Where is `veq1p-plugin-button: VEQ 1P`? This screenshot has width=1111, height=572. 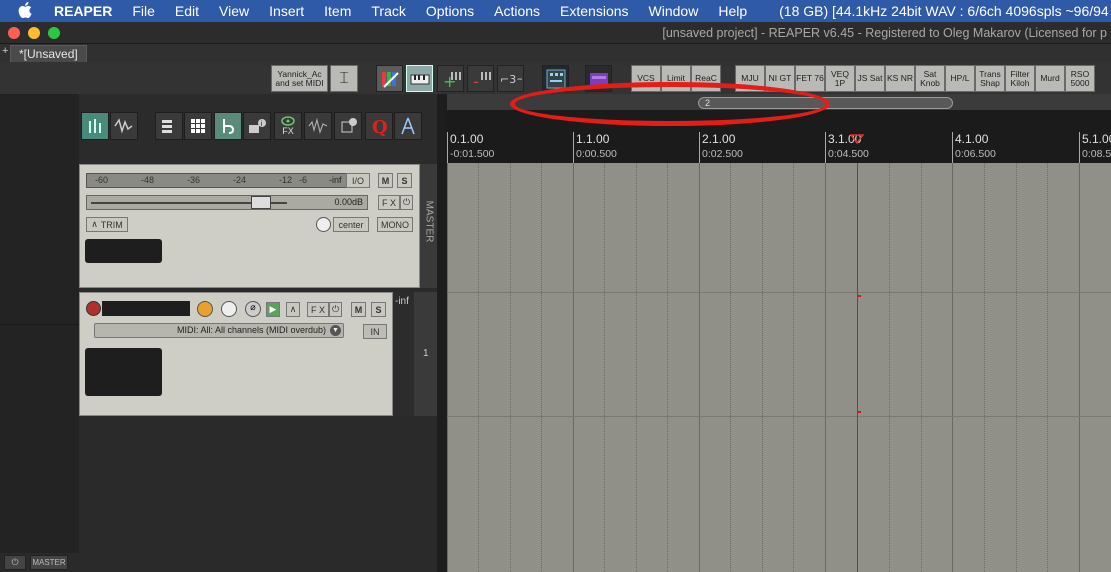 veq1p-plugin-button: VEQ 1P is located at coordinates (840, 78).